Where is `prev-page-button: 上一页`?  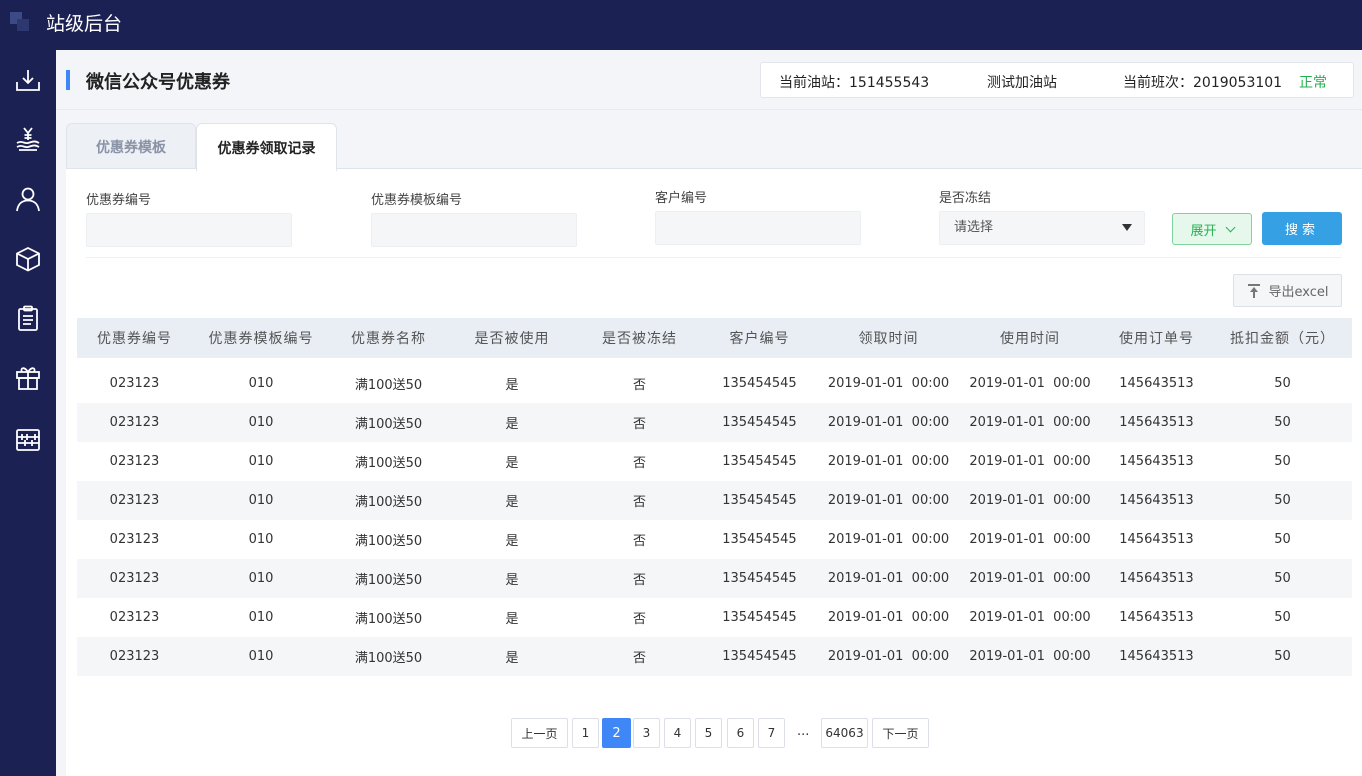 prev-page-button: 上一页 is located at coordinates (539, 733).